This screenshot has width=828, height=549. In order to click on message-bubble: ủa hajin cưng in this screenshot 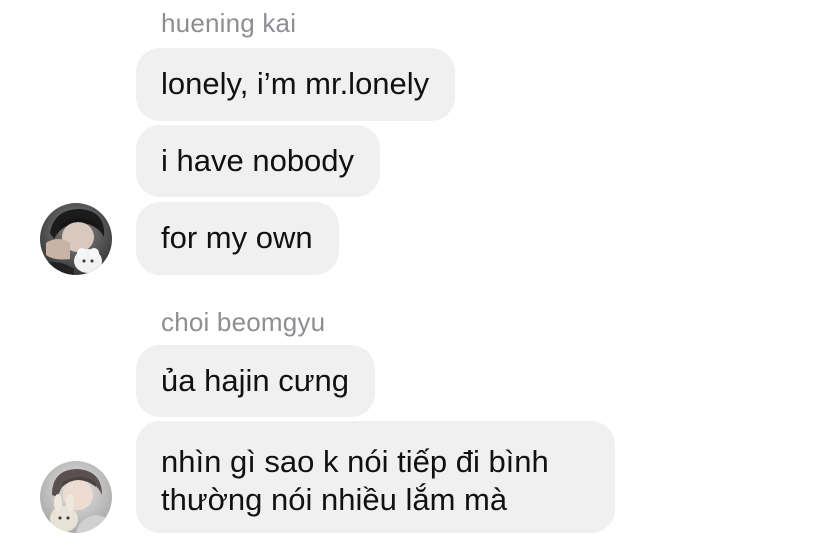, I will do `click(255, 381)`.